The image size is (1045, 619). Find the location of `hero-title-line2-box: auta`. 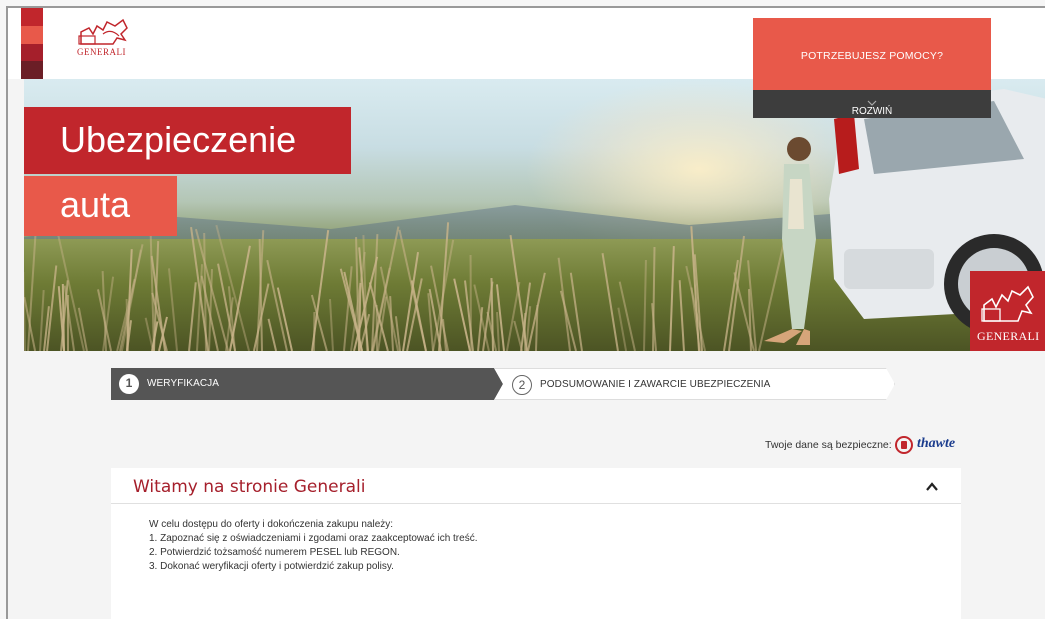

hero-title-line2-box: auta is located at coordinates (100, 206).